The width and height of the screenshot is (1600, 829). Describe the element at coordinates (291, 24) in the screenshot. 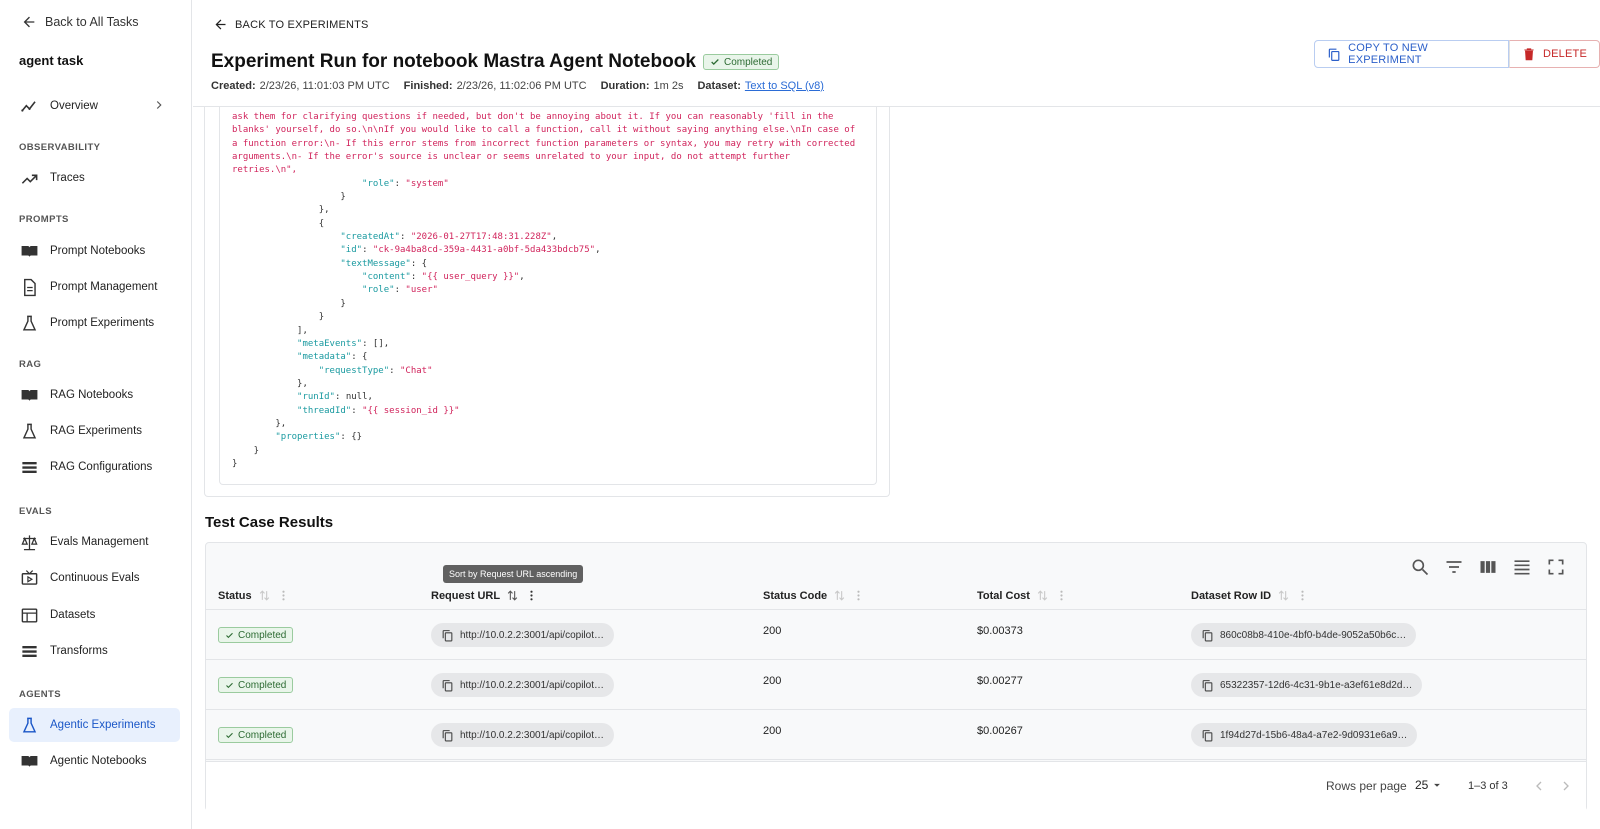

I see `back-to-experiments-link: BACK TO EXPERIMENTS` at that location.